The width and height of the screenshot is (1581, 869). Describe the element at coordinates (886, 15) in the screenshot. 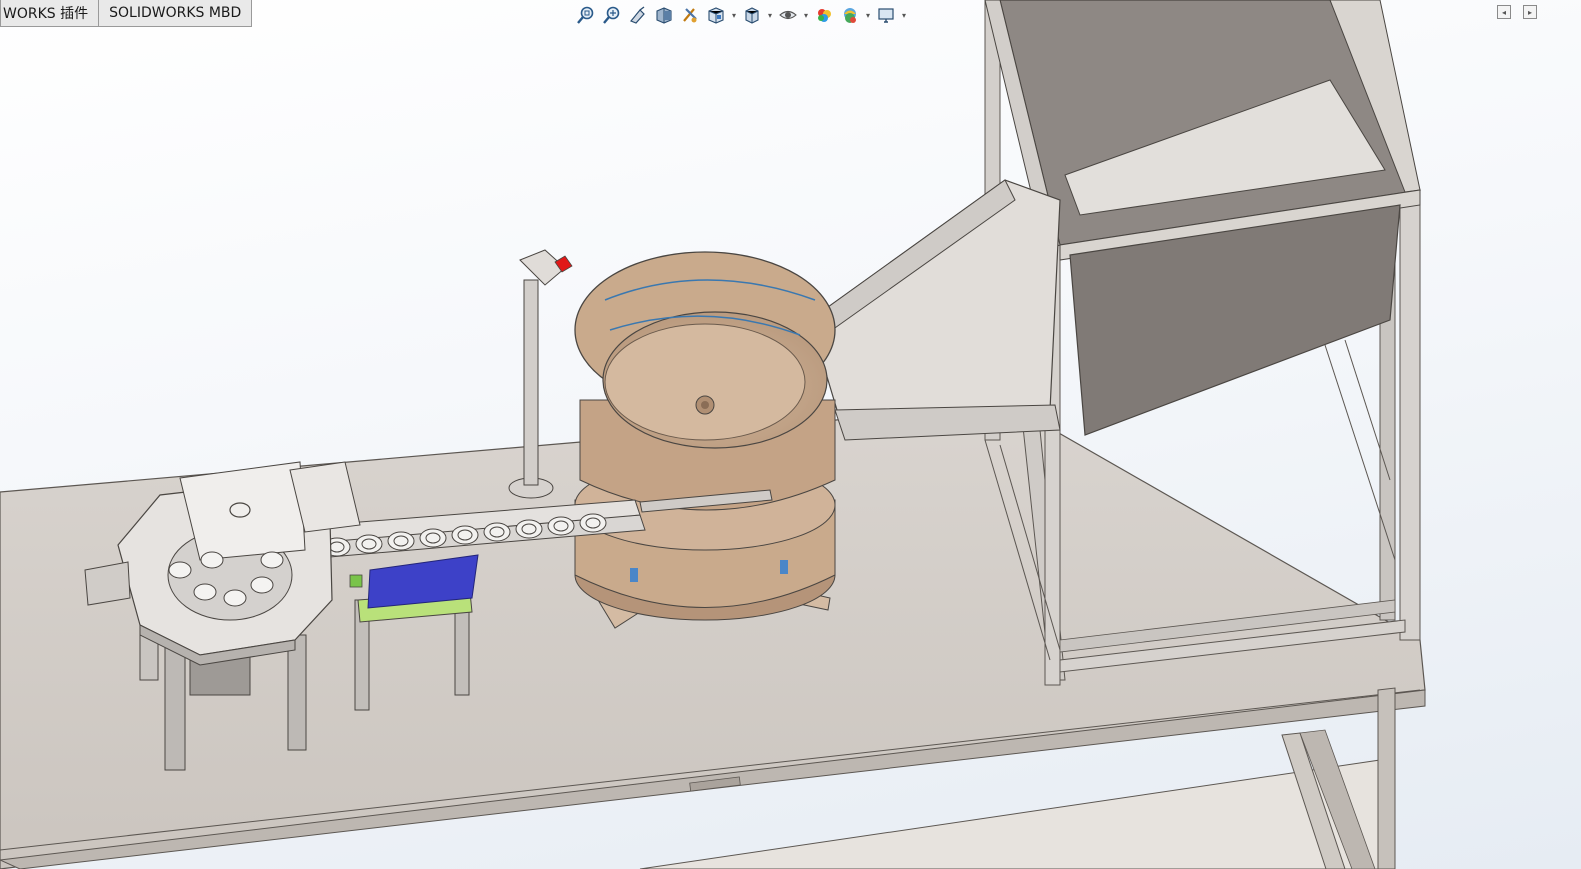

I see `view-settings-icon` at that location.